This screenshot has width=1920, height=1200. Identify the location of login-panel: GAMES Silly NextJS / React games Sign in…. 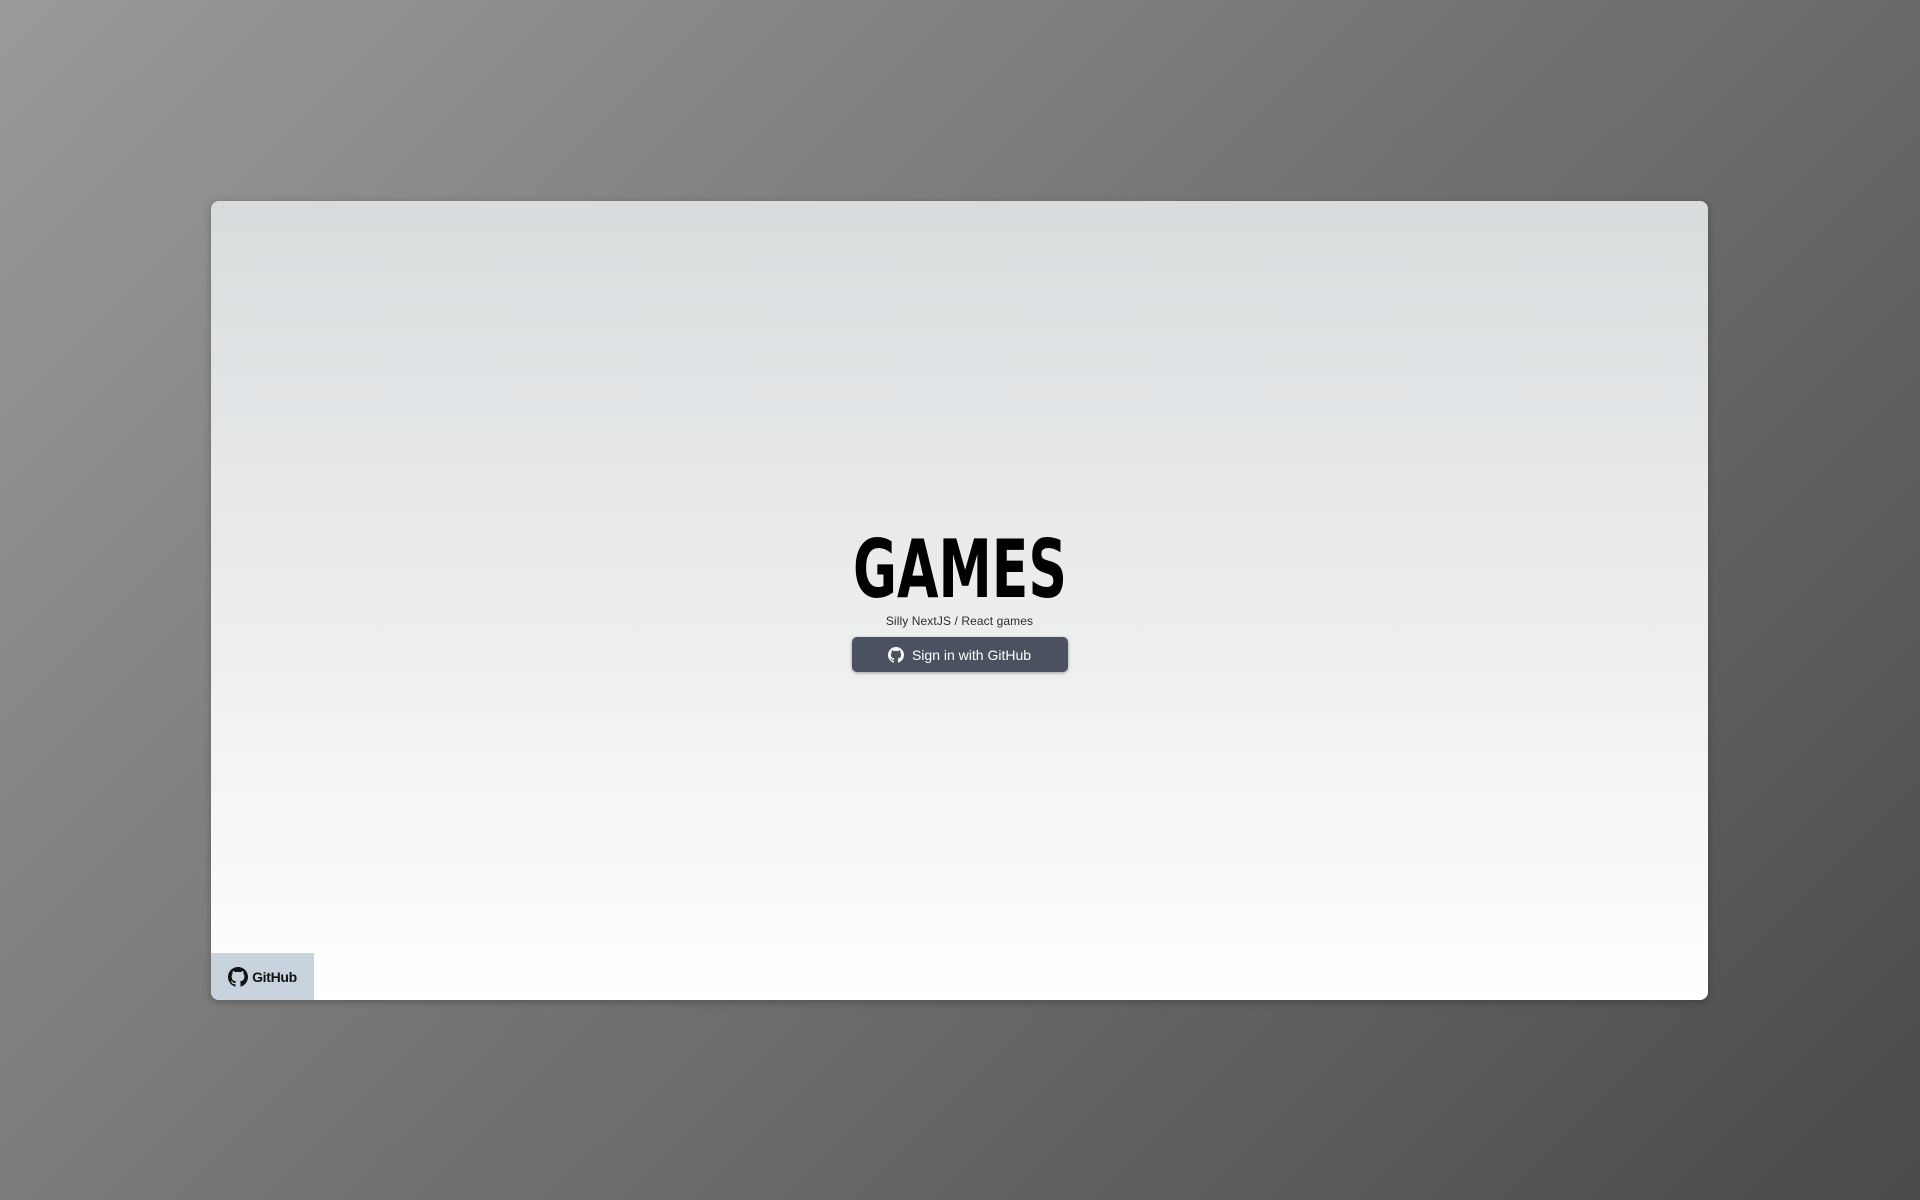
(959, 601).